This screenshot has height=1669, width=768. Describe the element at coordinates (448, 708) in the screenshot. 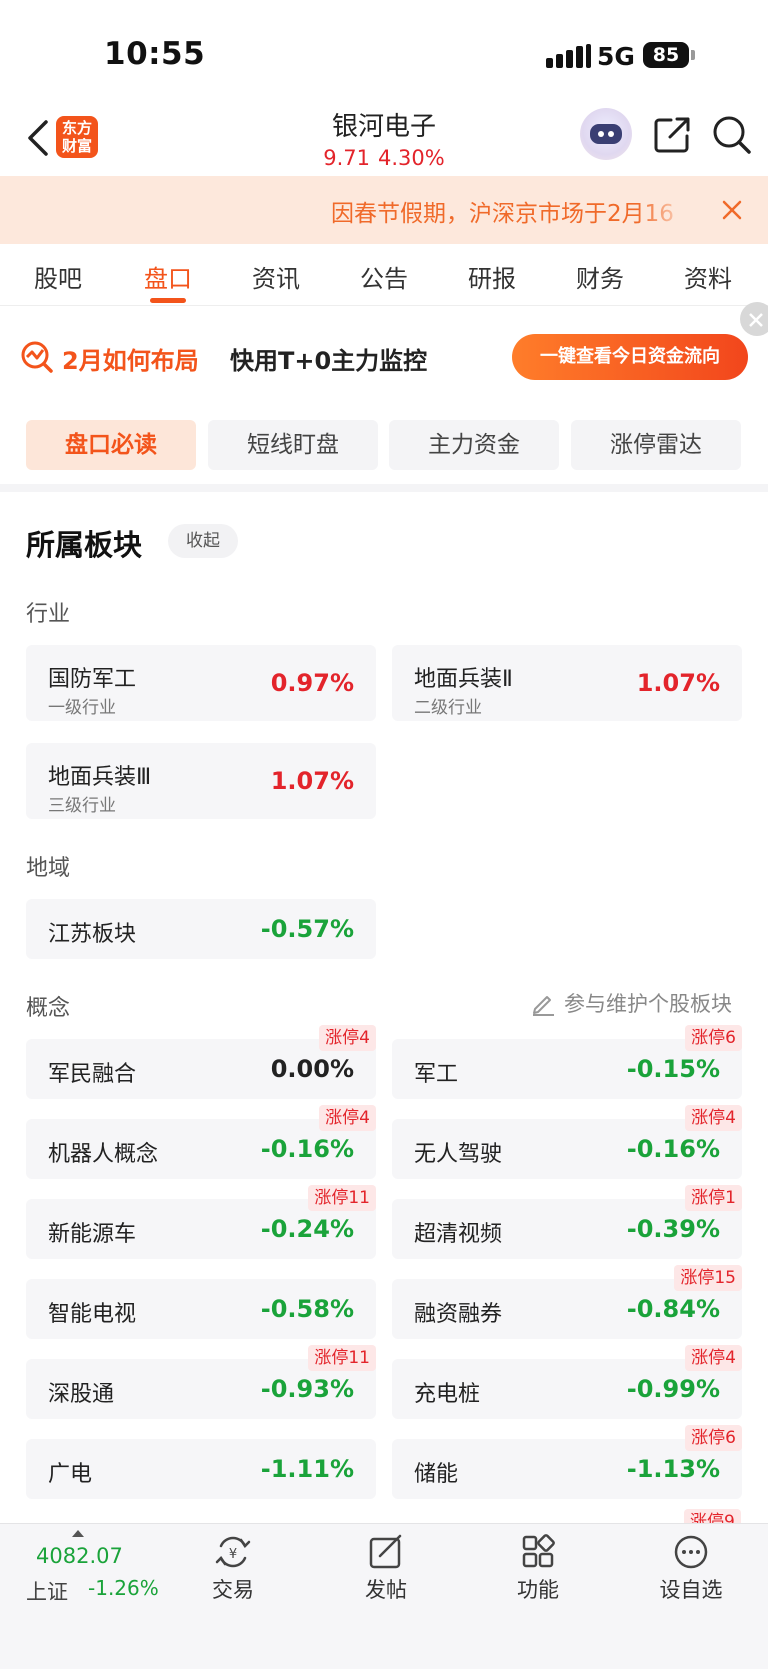

I see `sector-level: 二级行业` at that location.